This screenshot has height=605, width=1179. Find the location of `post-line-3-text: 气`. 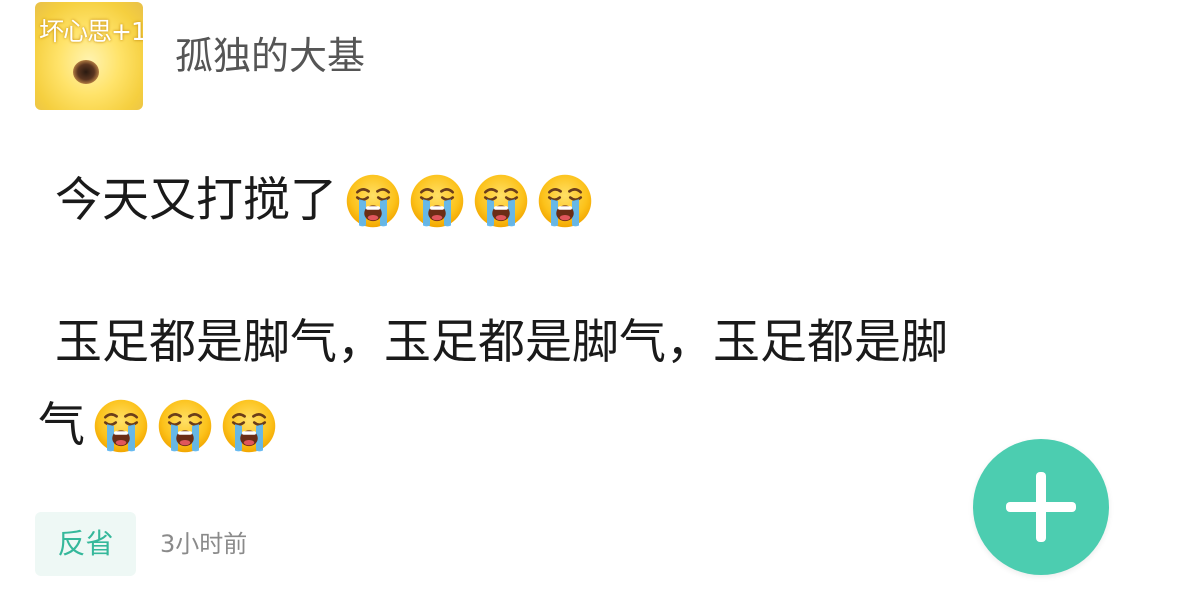

post-line-3-text: 气 is located at coordinates (61, 425).